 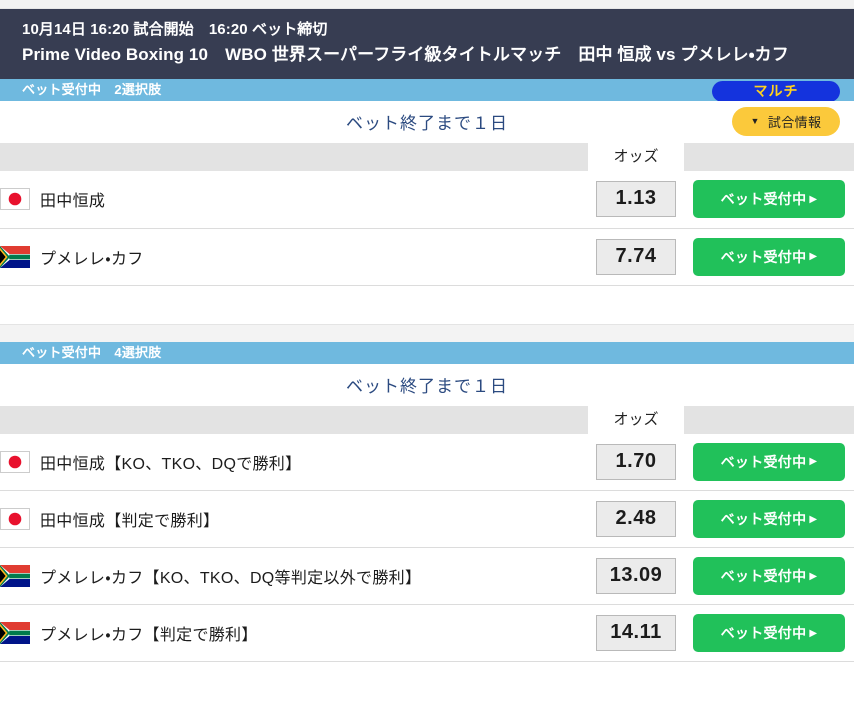 What do you see at coordinates (294, 199) in the screenshot?
I see `selection-name-cell: 田中恒成` at bounding box center [294, 199].